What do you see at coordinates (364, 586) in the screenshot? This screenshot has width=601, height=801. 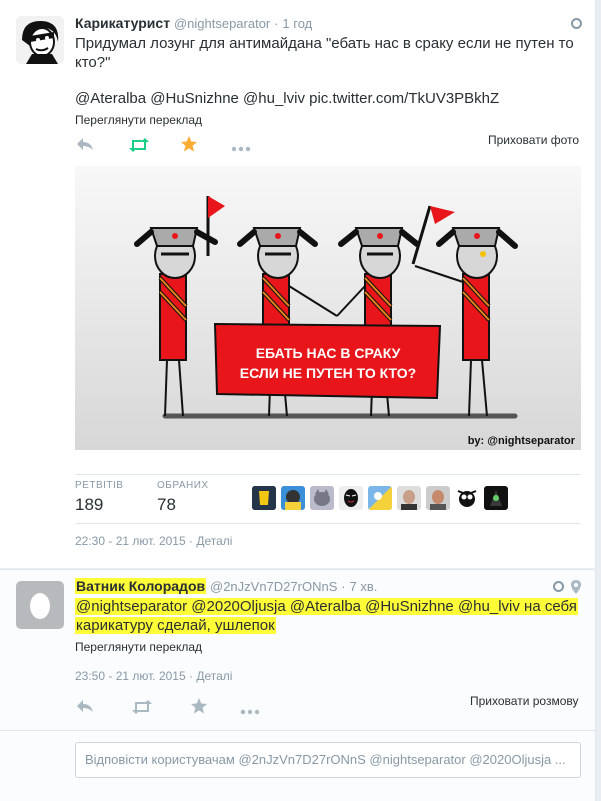 I see `tweet-time: 7 хв.` at bounding box center [364, 586].